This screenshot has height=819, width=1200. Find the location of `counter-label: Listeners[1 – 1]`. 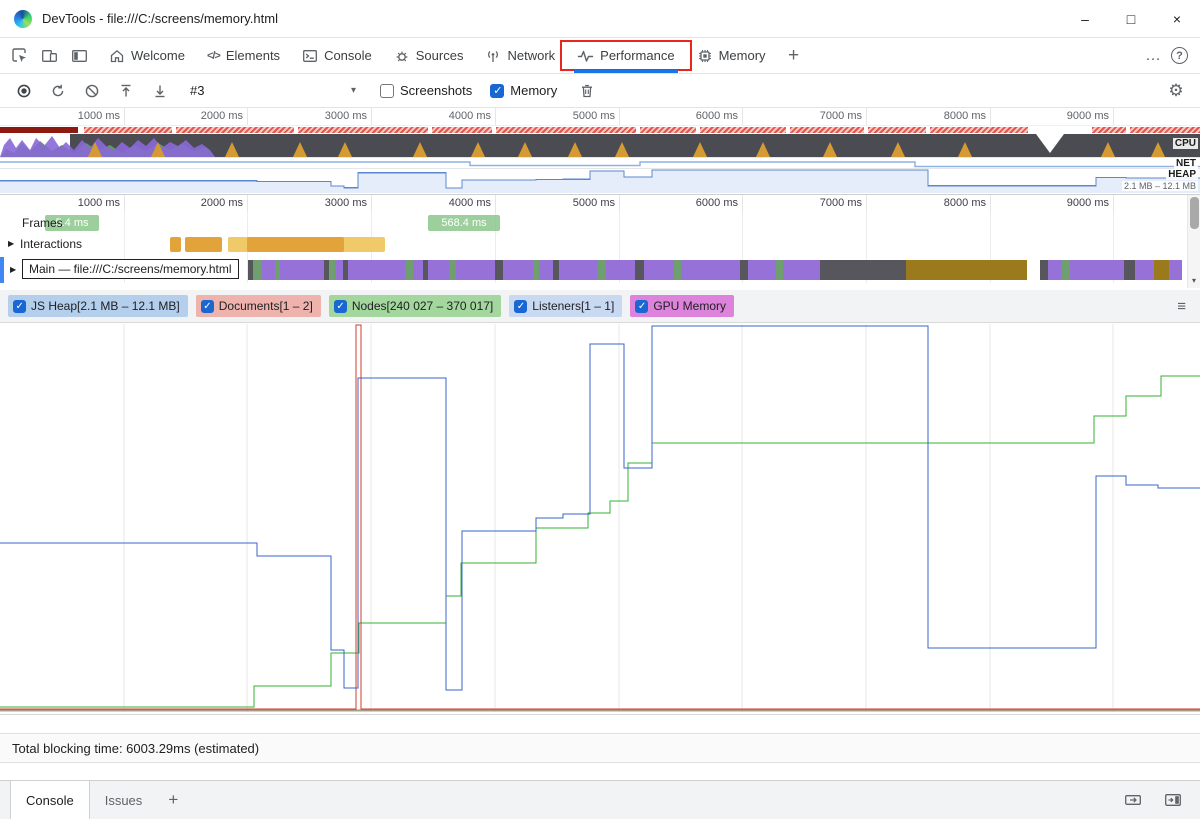

counter-label: Listeners[1 – 1] is located at coordinates (573, 306).